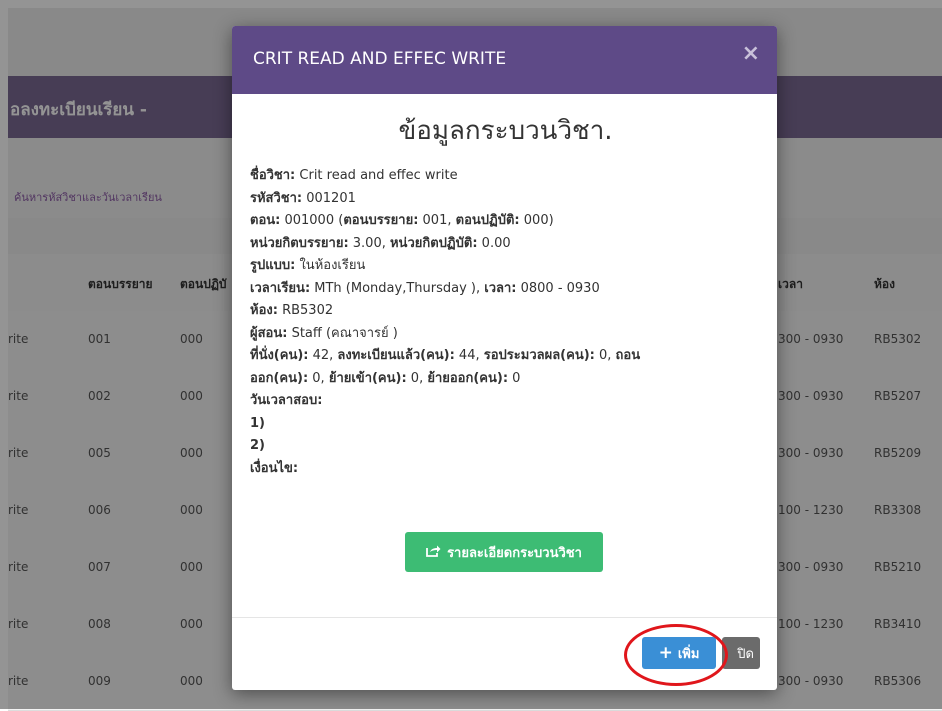 The height and width of the screenshot is (711, 942). I want to click on modal-header: CRIT READ AND EFFEC WRITE ×, so click(504, 60).